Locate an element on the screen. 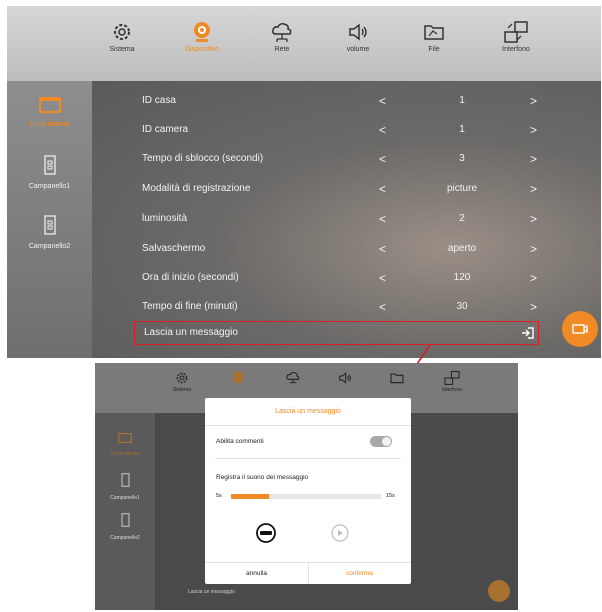 The height and width of the screenshot is (612, 602). tab-rete: Rete is located at coordinates (282, 45).